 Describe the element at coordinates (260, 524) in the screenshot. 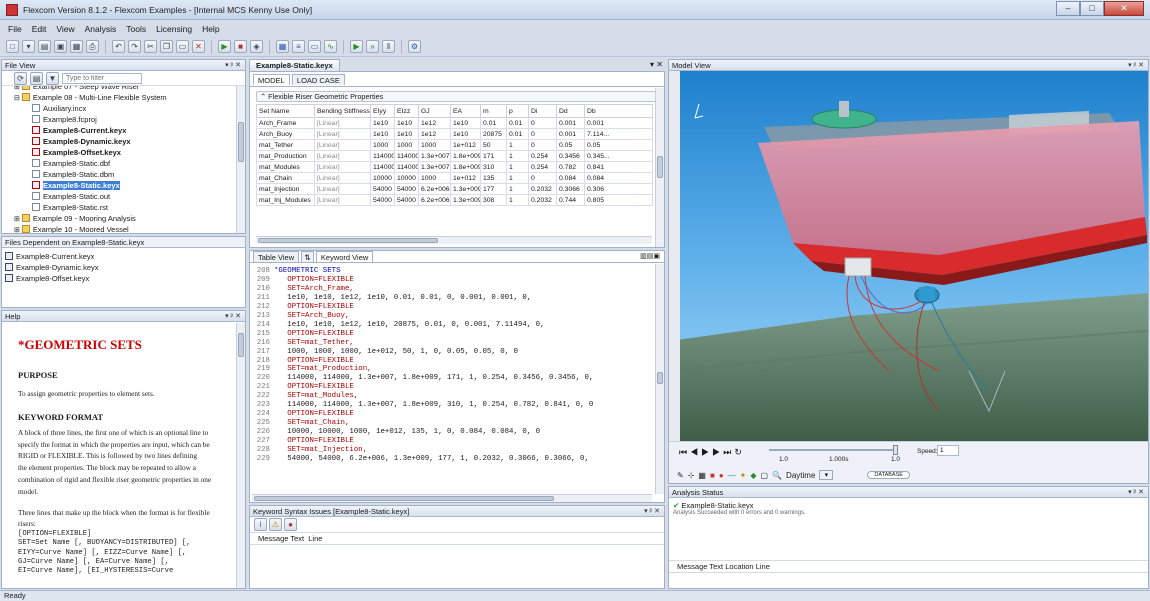

I see `info-filter-icon: i` at that location.